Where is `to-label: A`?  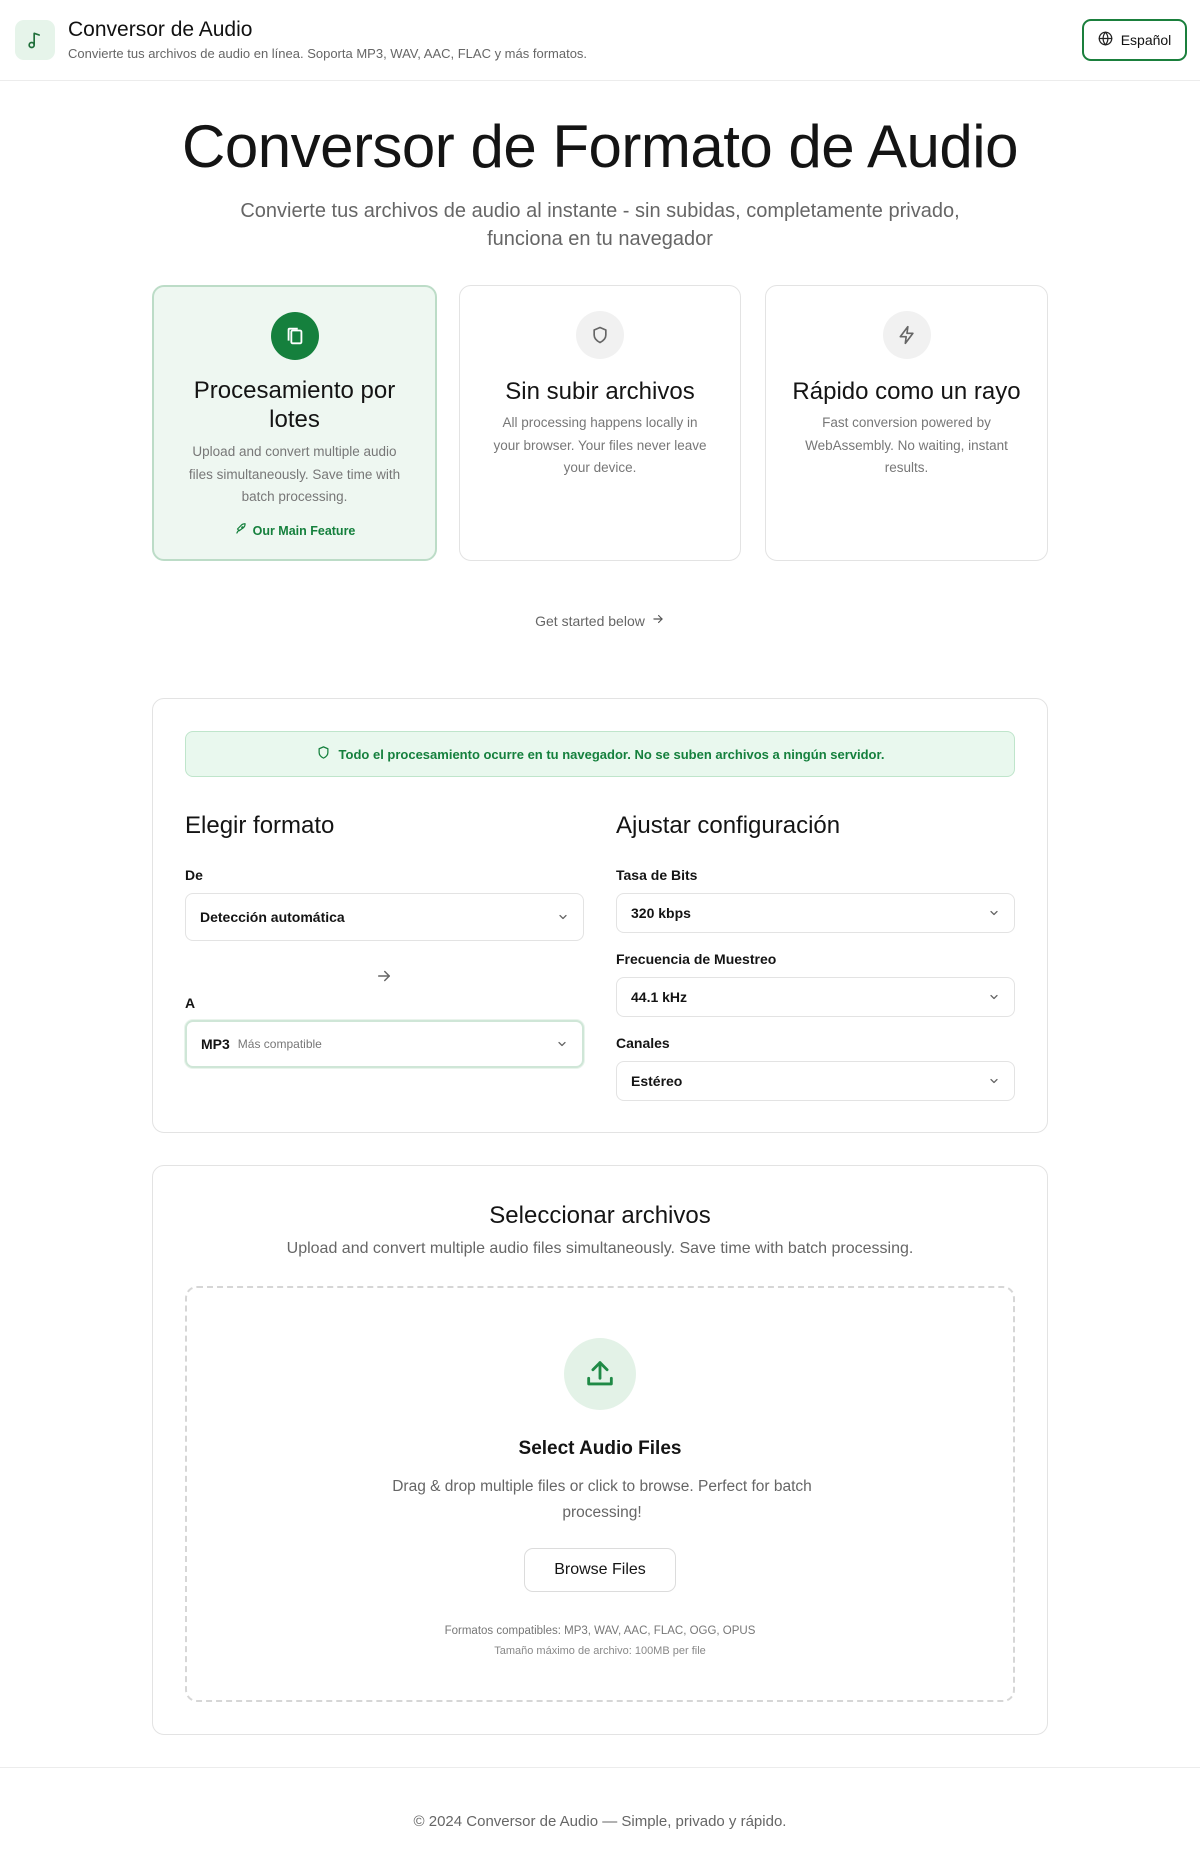
to-label: A is located at coordinates (190, 1003).